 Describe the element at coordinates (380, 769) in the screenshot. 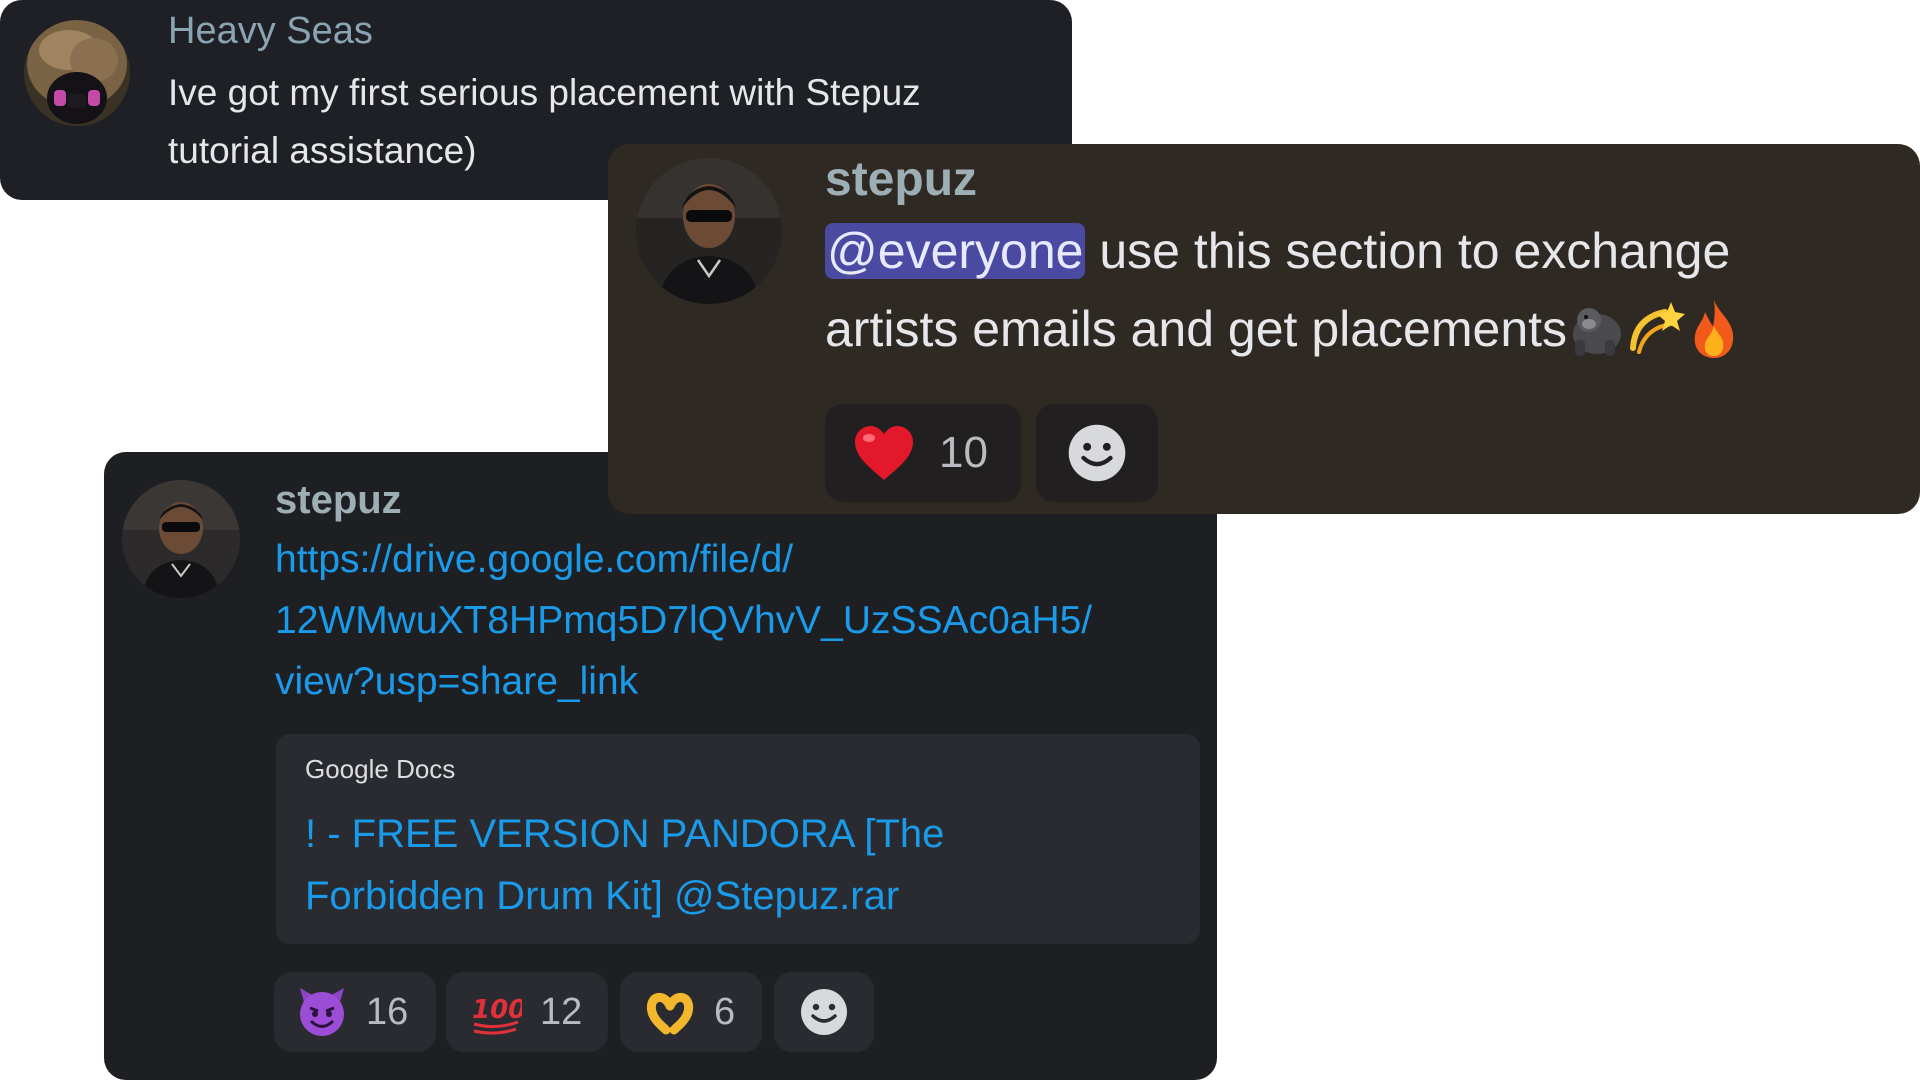

I see `embed-provider: Google Docs` at that location.